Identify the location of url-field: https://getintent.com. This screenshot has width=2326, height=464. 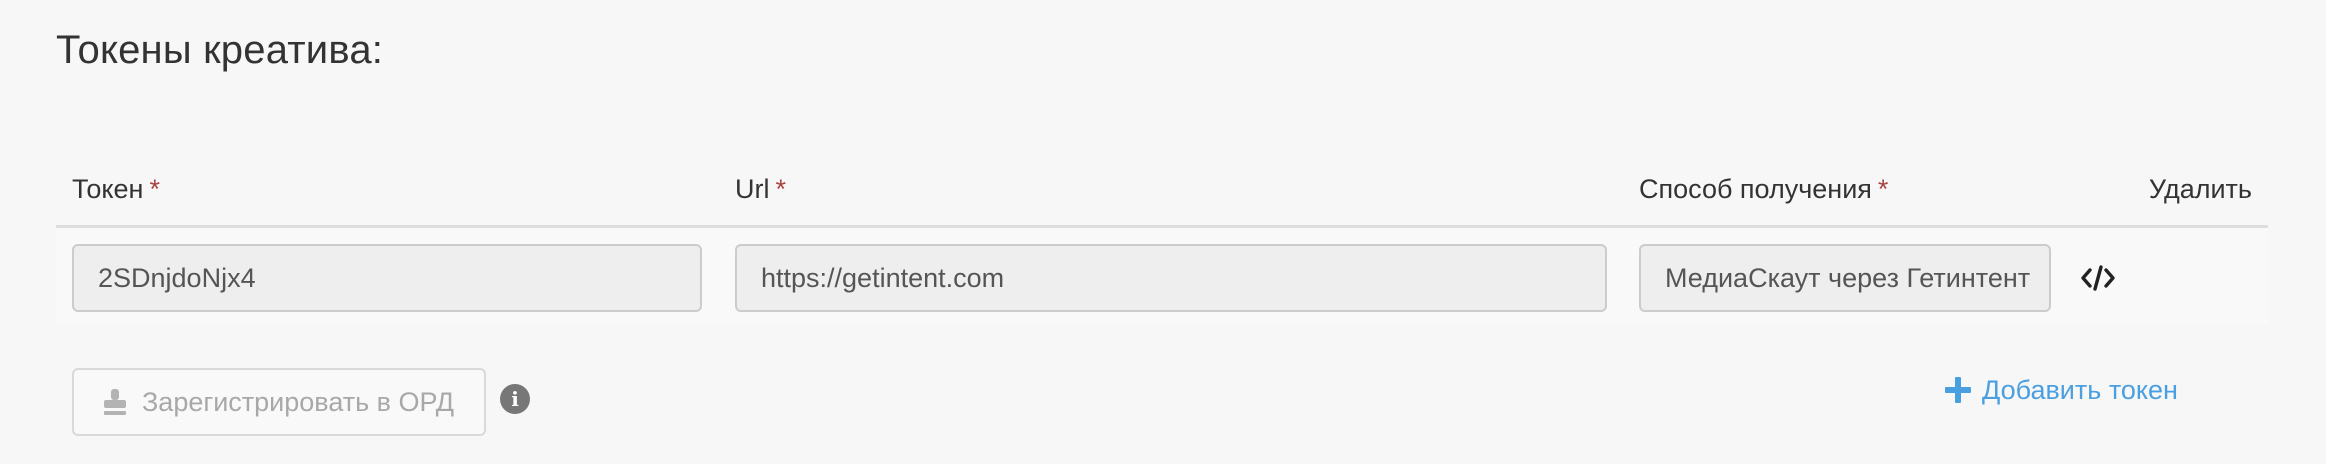
(1171, 278).